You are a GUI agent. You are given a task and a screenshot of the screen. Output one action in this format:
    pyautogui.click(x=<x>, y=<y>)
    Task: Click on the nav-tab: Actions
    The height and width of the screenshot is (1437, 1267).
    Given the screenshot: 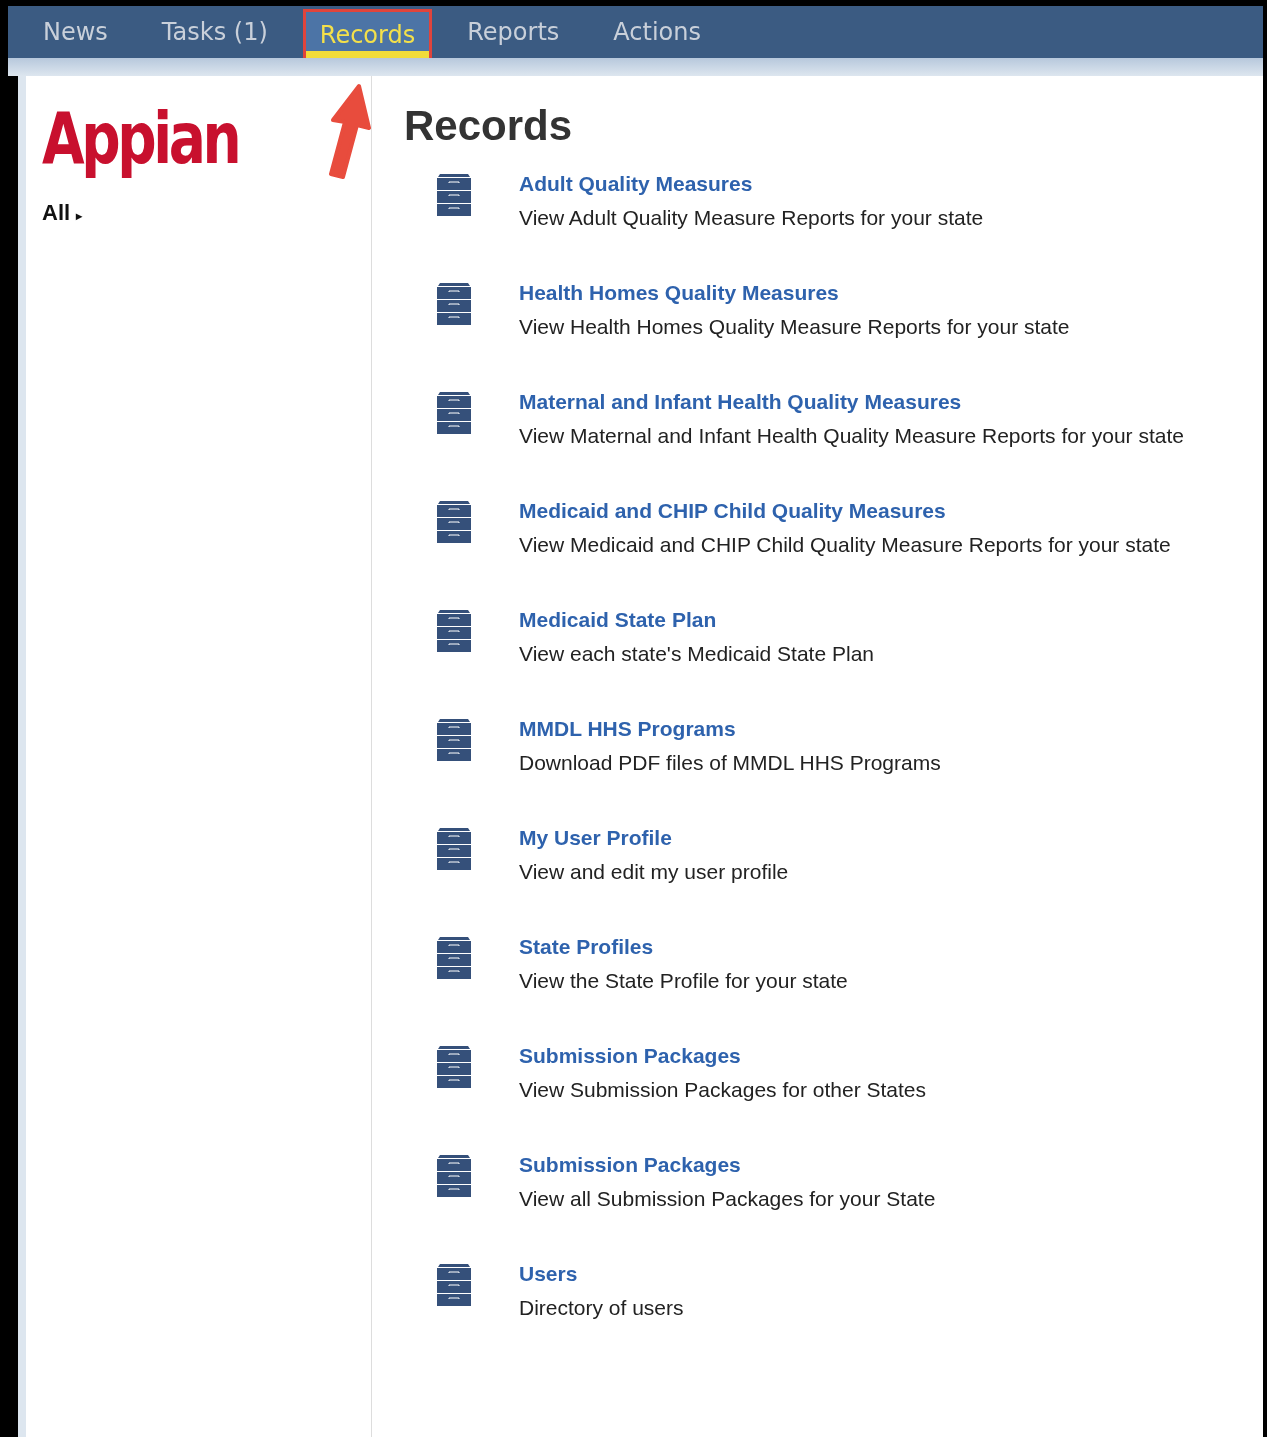 What is the action you would take?
    pyautogui.click(x=657, y=32)
    